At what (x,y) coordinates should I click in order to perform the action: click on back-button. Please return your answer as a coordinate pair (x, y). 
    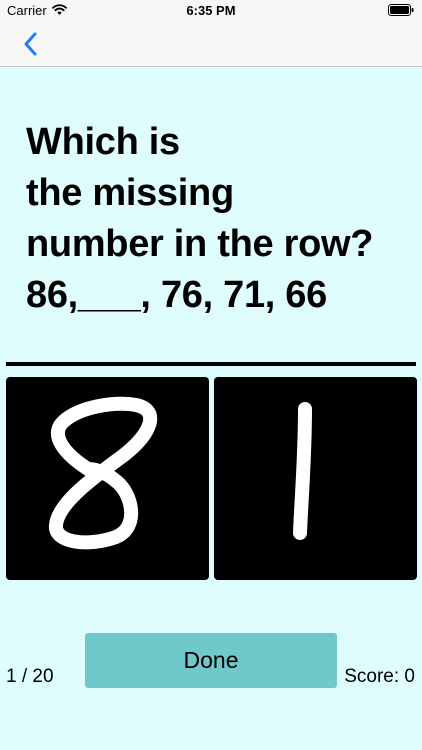
    Looking at the image, I should click on (33, 44).